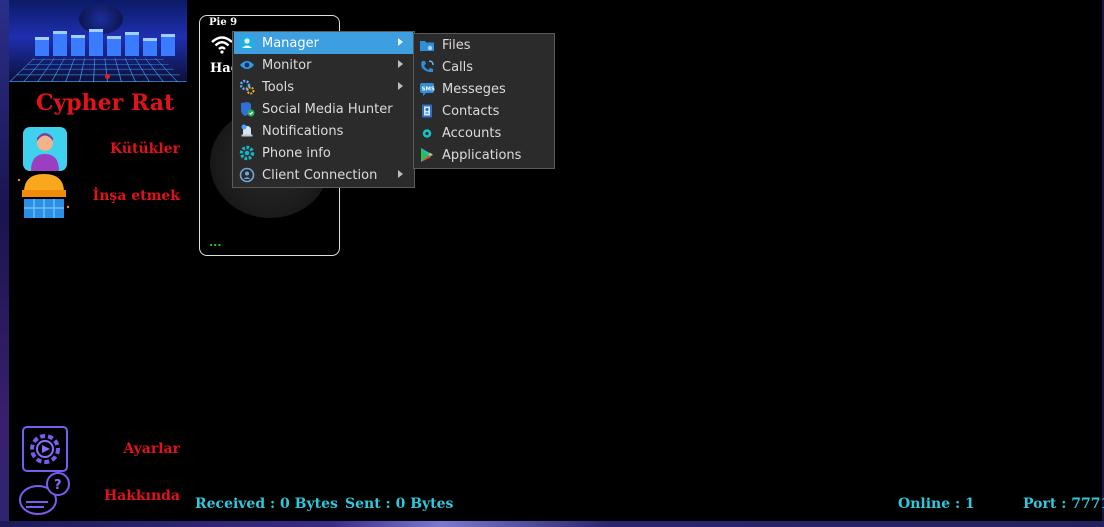  What do you see at coordinates (44, 196) in the screenshot?
I see `builder-helmet-icon` at bounding box center [44, 196].